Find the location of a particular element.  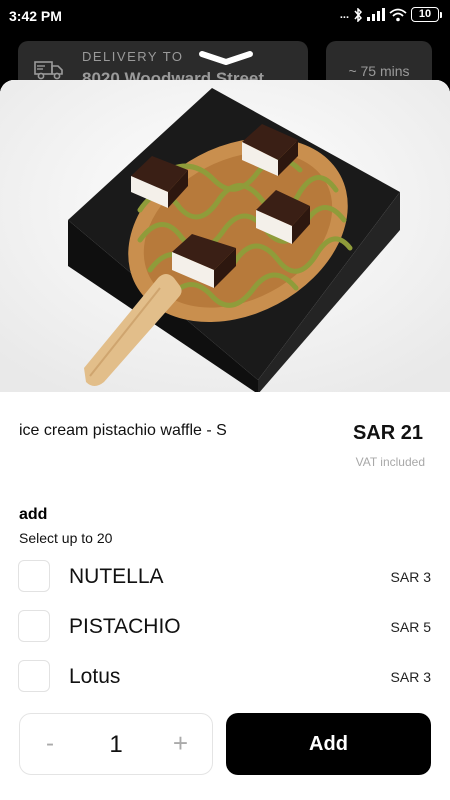

increment-button: + is located at coordinates (180, 743).